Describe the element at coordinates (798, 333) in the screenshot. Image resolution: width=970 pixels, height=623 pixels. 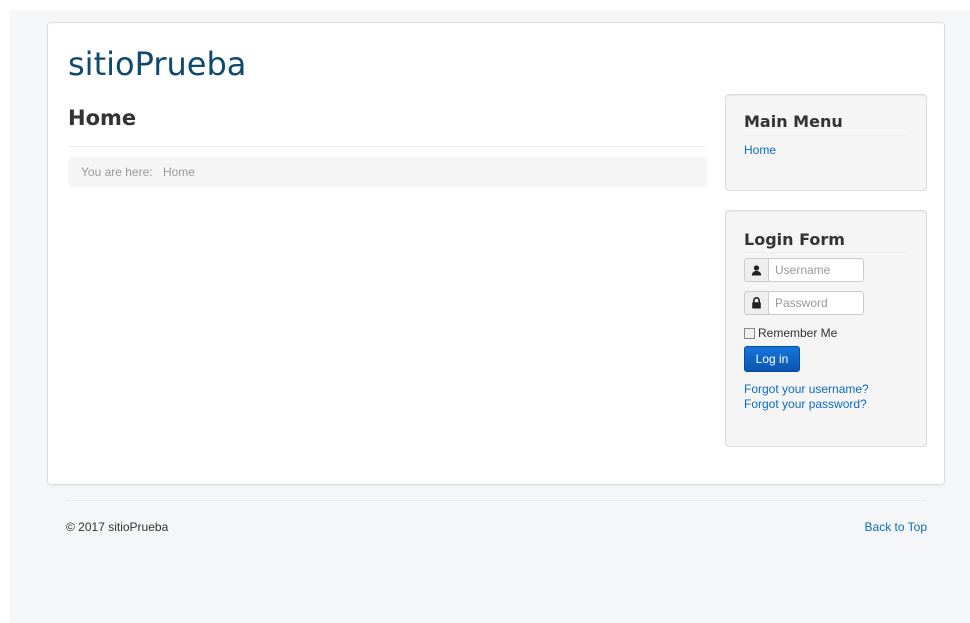
I see `remember-me-label: Remember Me` at that location.